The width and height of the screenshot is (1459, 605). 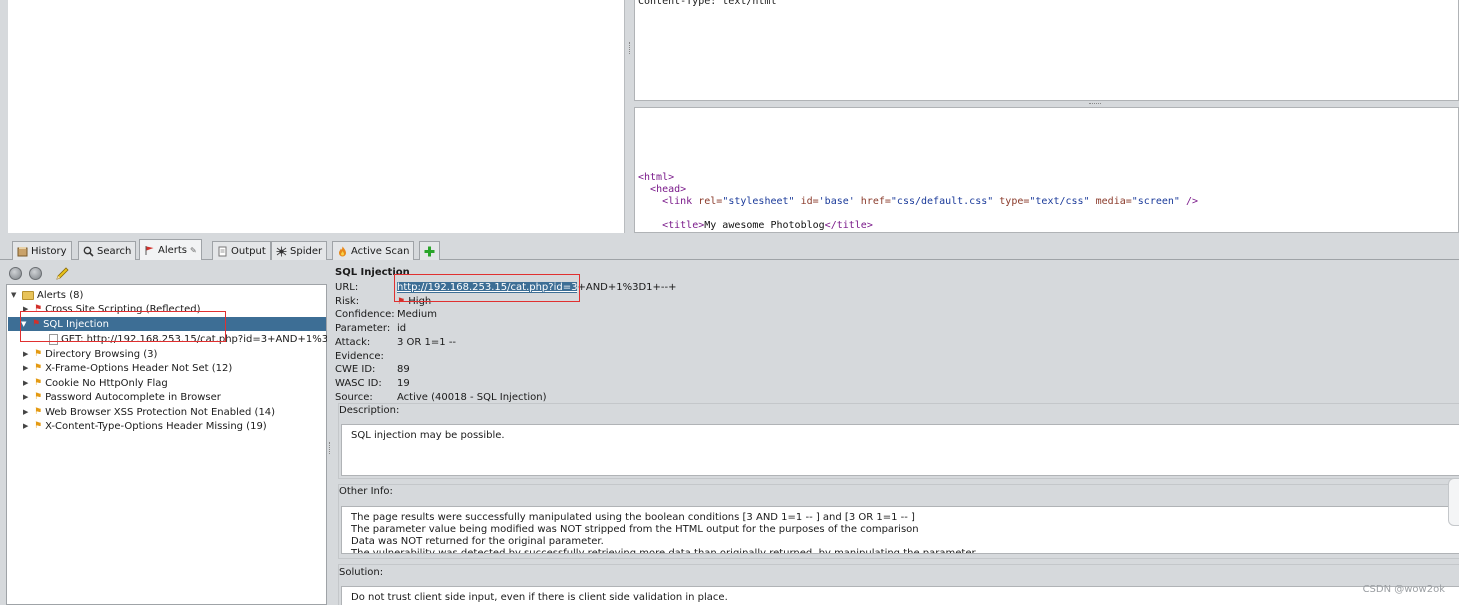 I want to click on code-line: <html>, so click(x=918, y=178).